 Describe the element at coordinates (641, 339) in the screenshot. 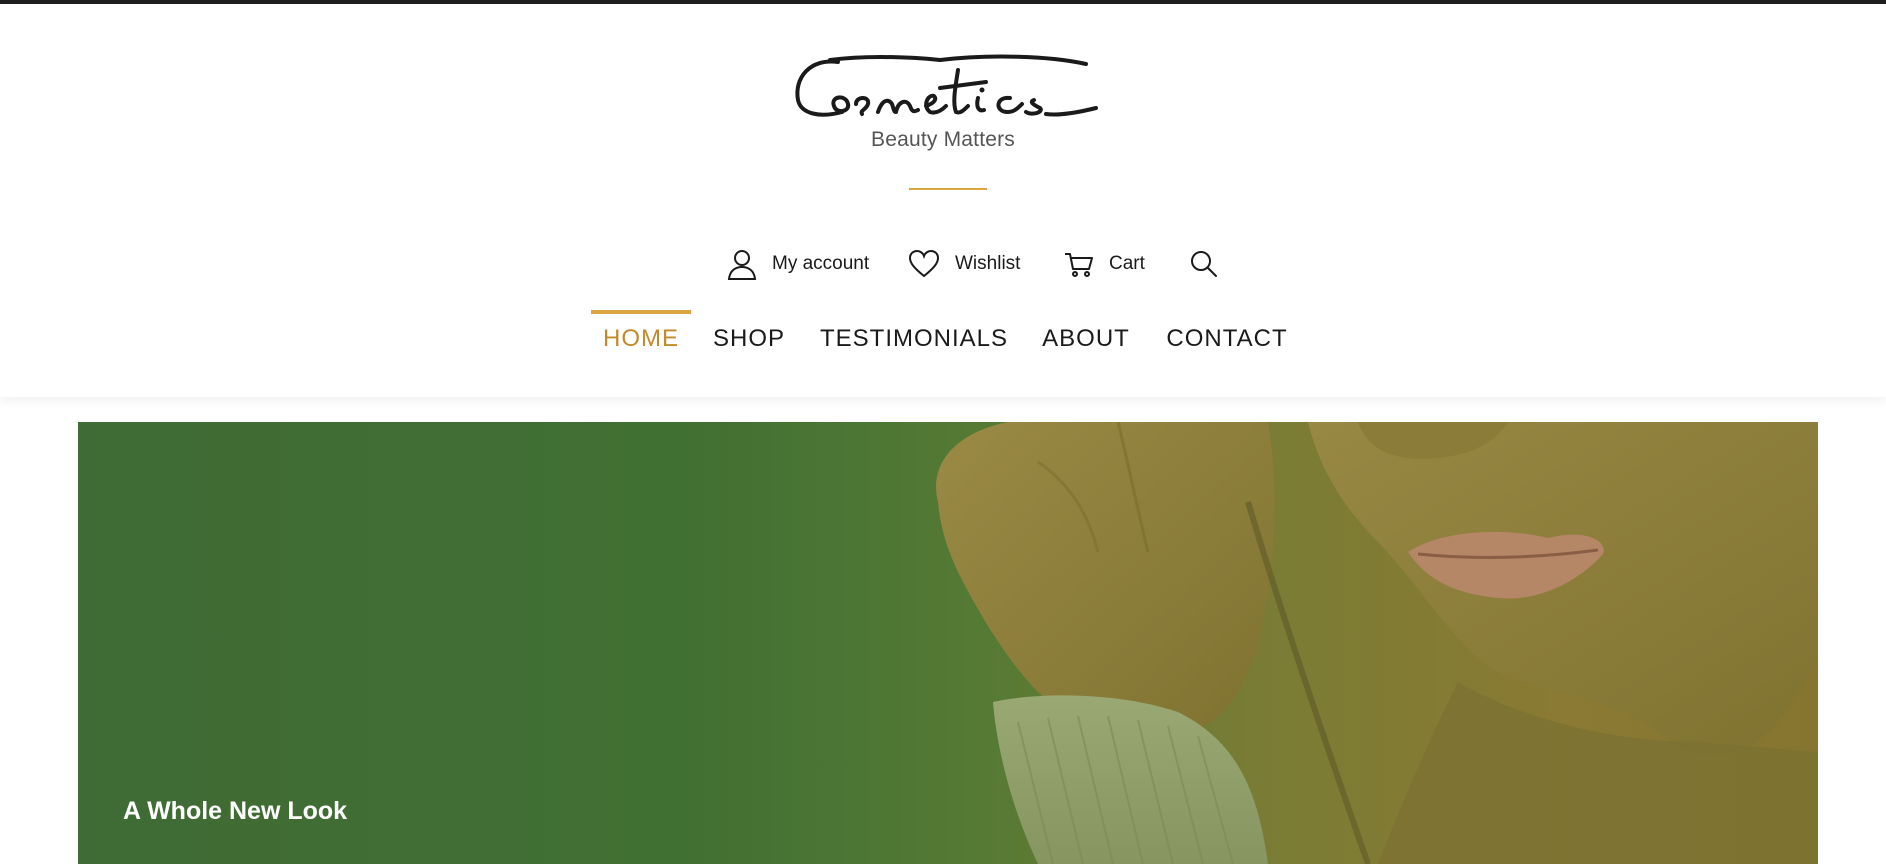

I see `nav-item-home: HOME` at that location.